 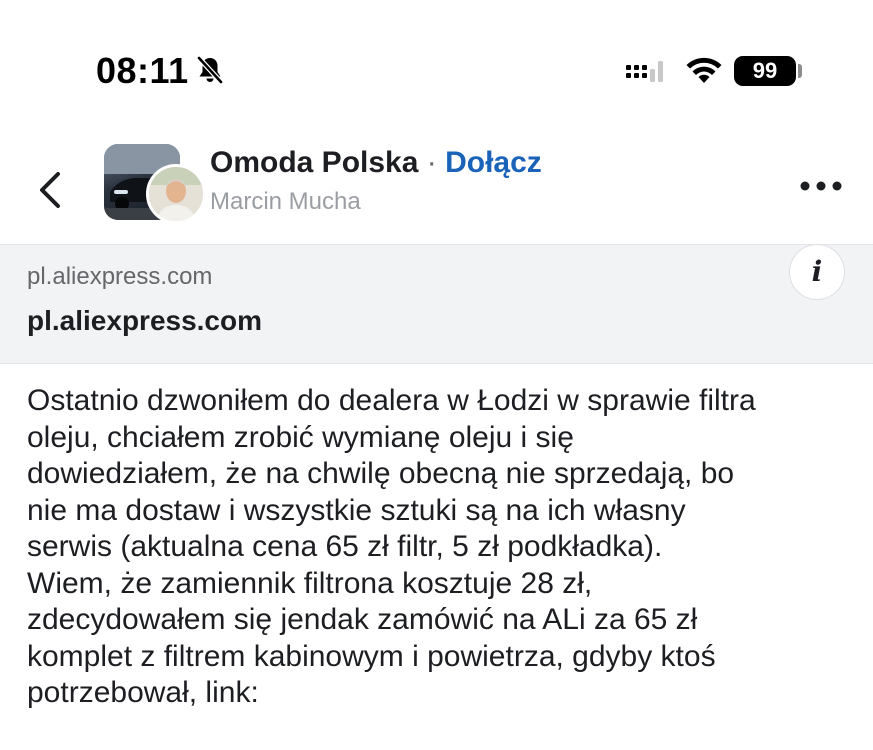 What do you see at coordinates (765, 71) in the screenshot?
I see `battery-icon: 99` at bounding box center [765, 71].